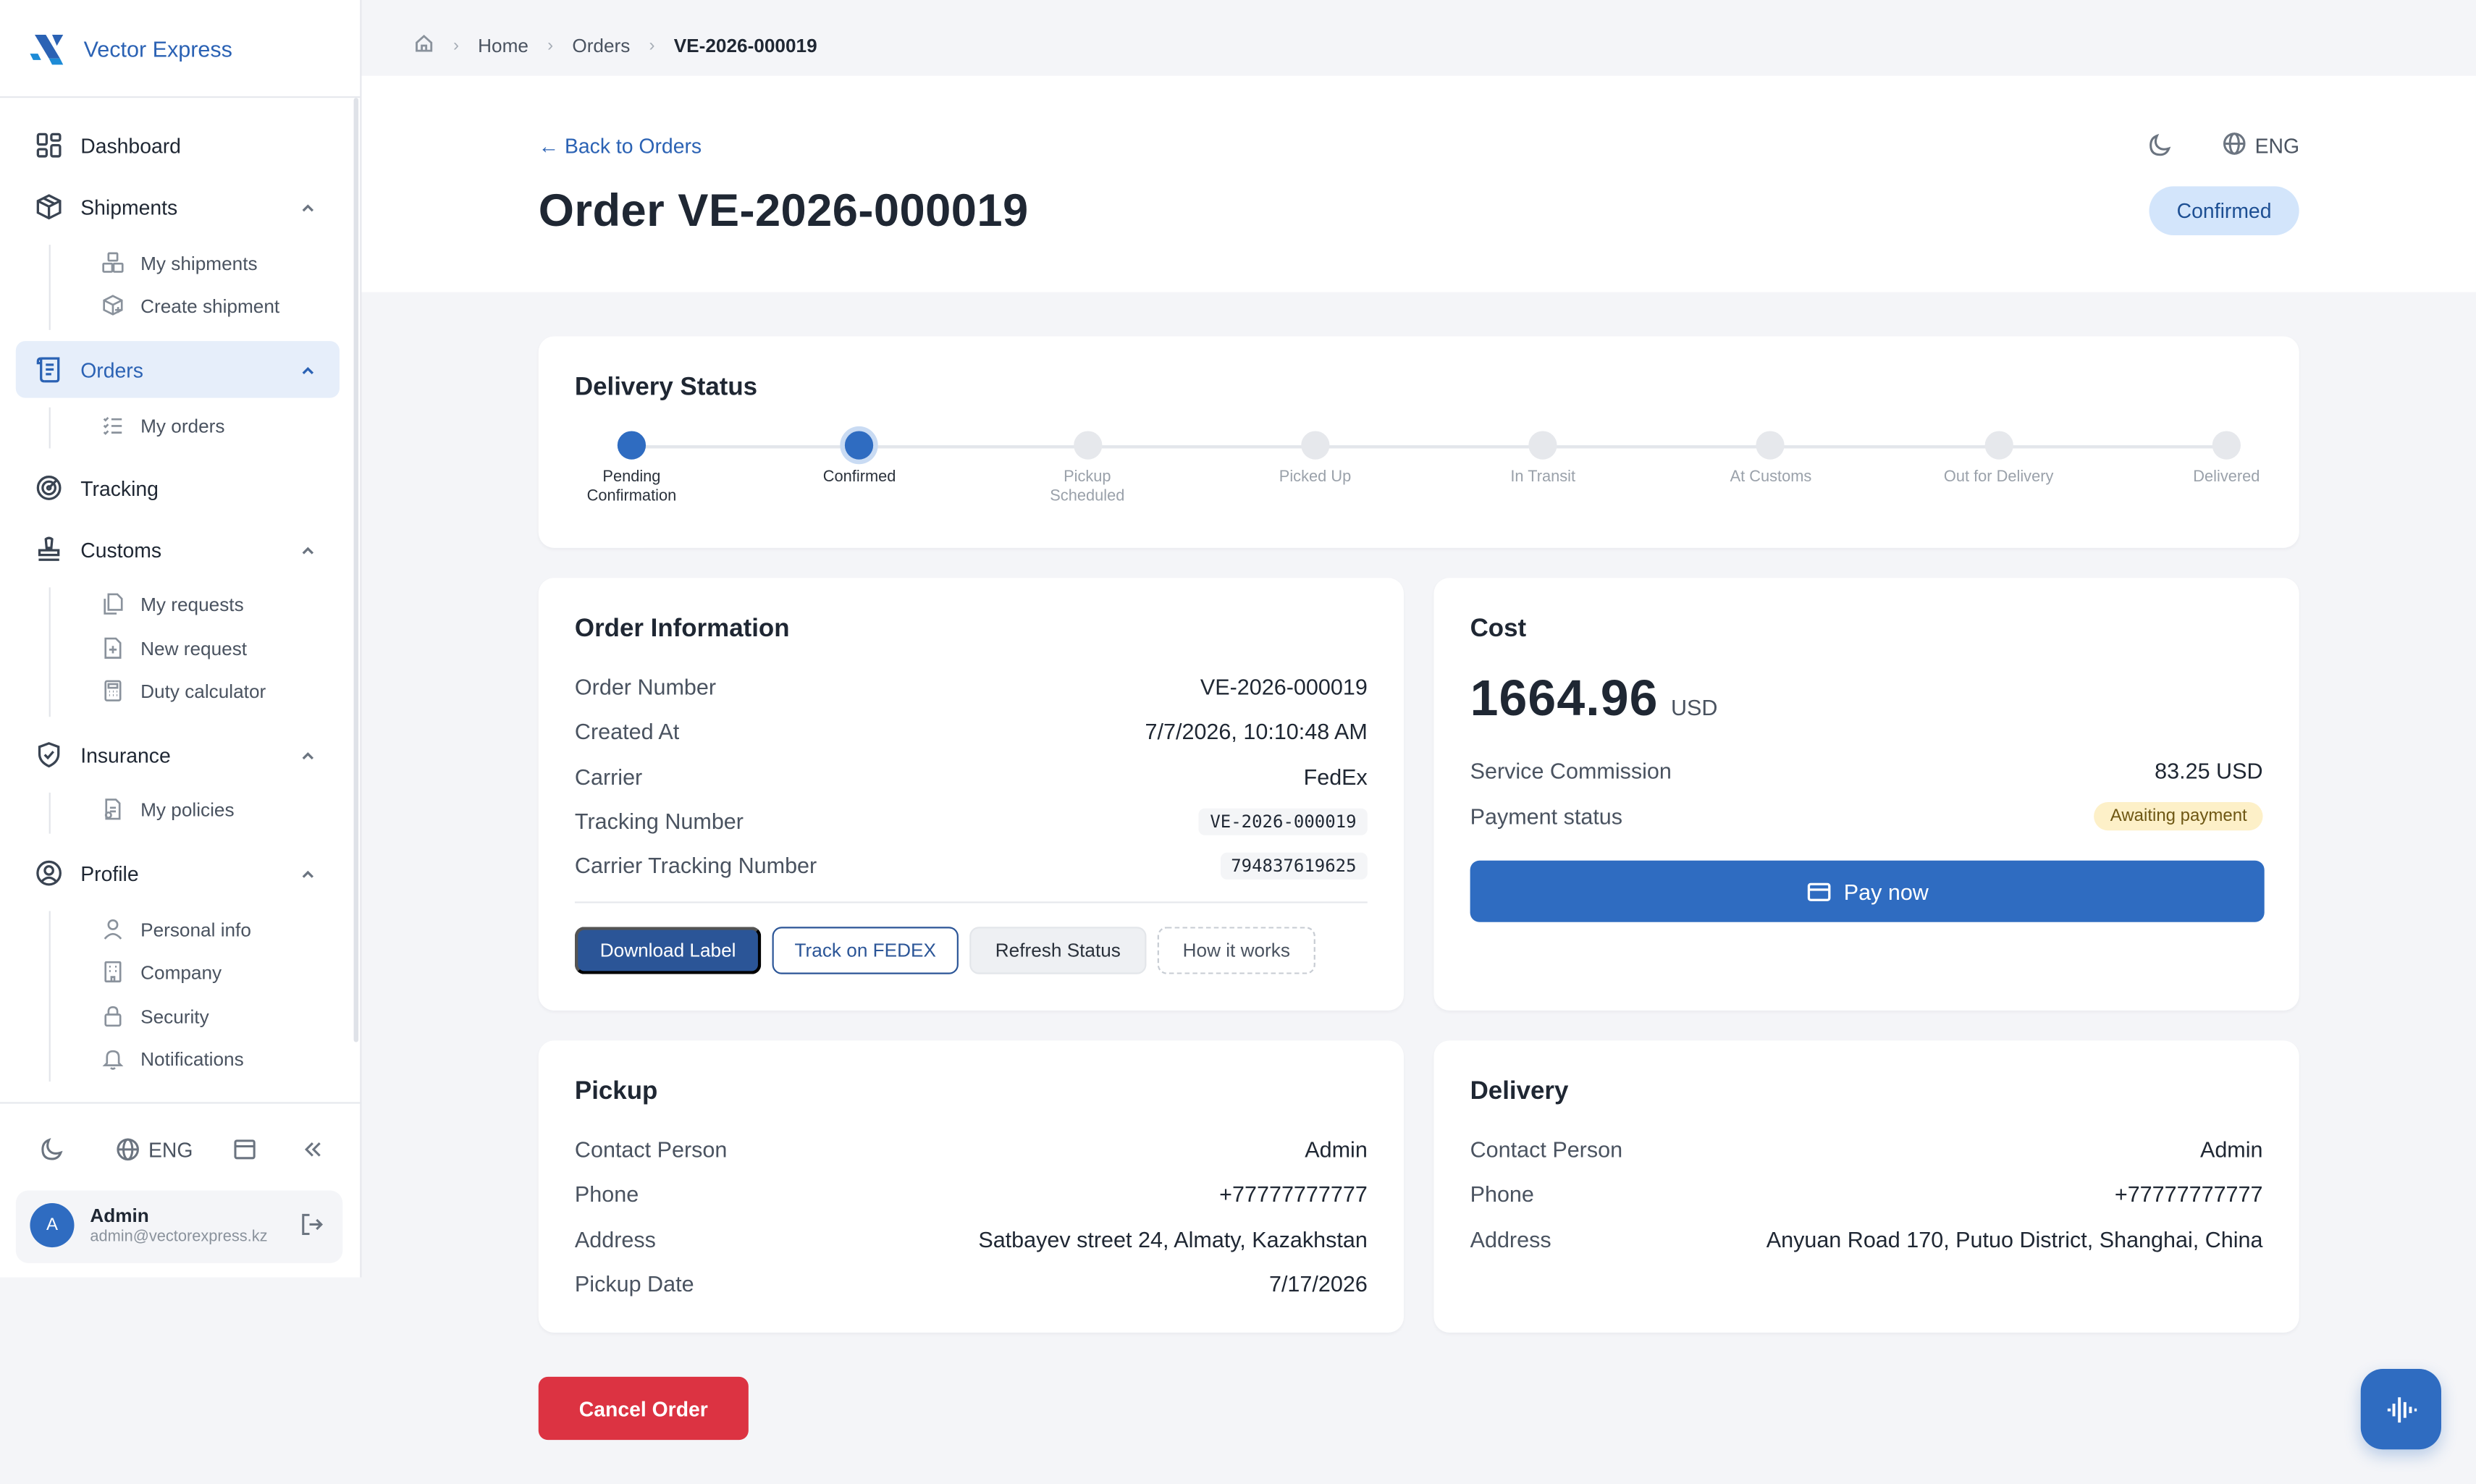 This screenshot has height=1484, width=2476. I want to click on sidebar-footer: ENG A Admin admin@vectorexpress.kz, so click(181, 1189).